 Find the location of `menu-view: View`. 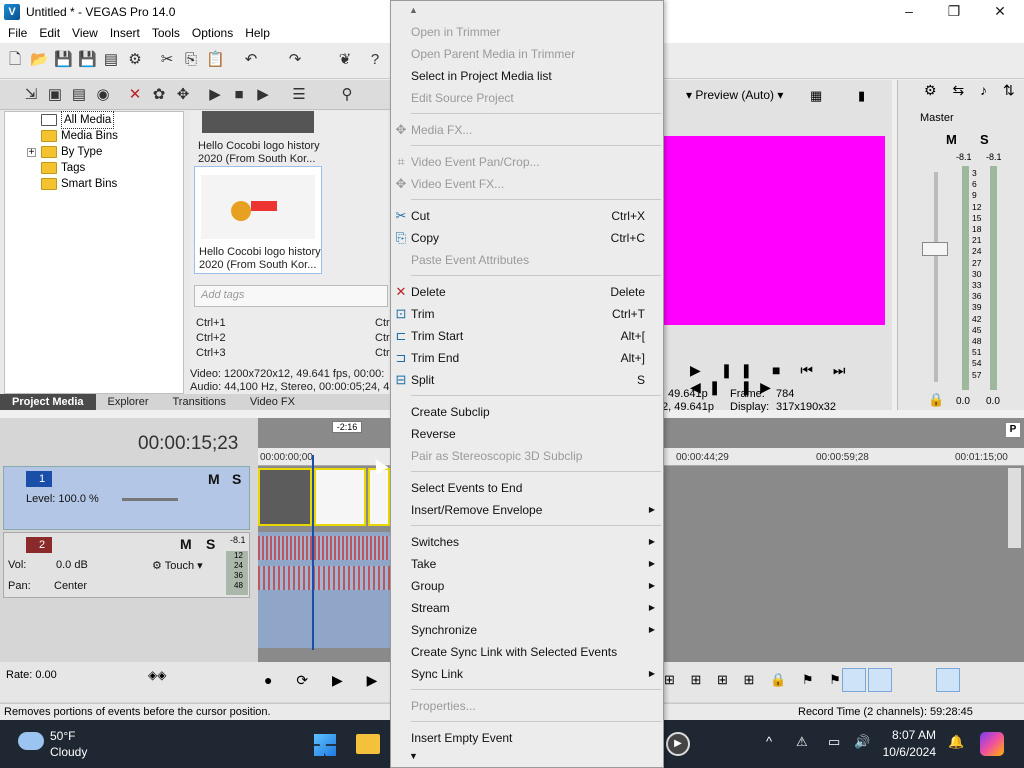

menu-view: View is located at coordinates (85, 33).